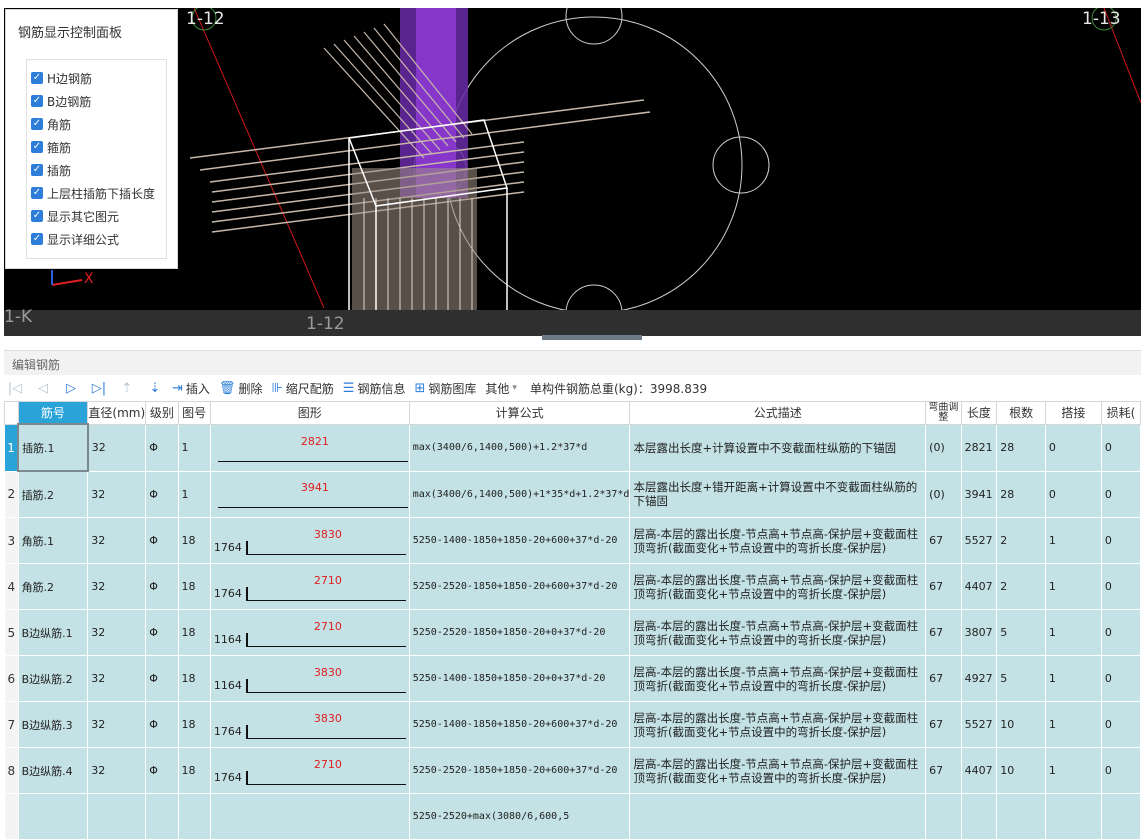 This screenshot has height=840, width=1141. What do you see at coordinates (155, 388) in the screenshot?
I see `move-down-icon: ⇣` at bounding box center [155, 388].